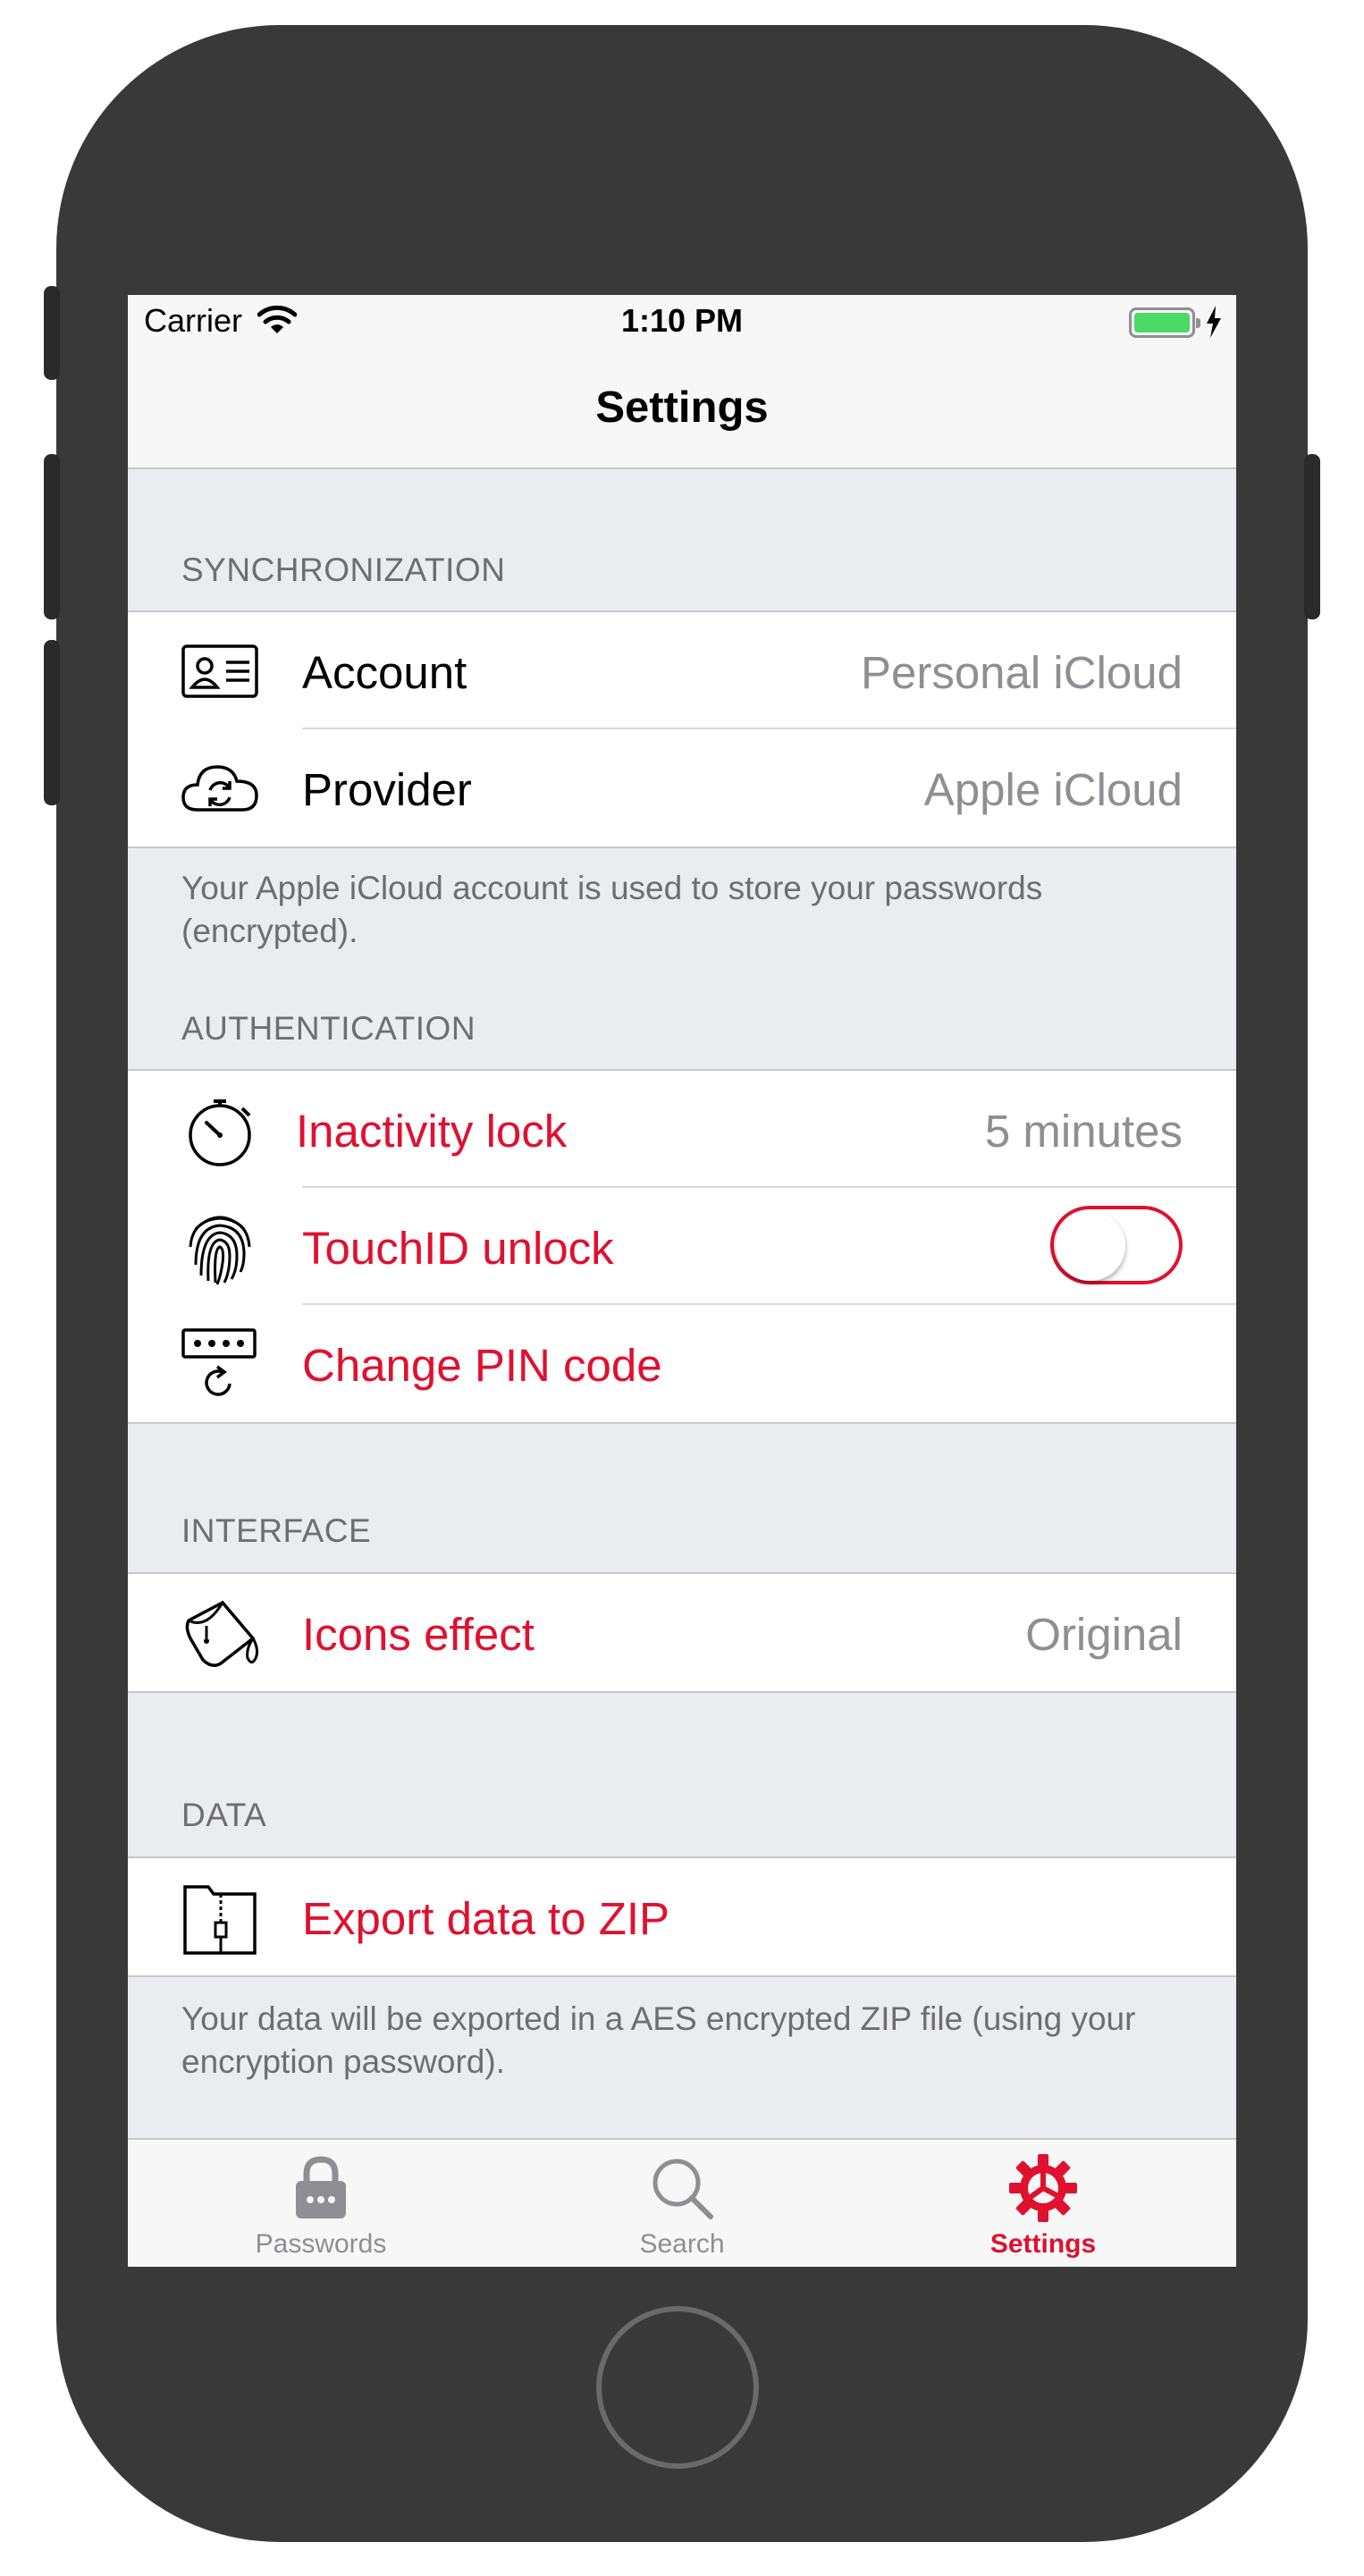  Describe the element at coordinates (682, 671) in the screenshot. I see `account-row: Account Personal iCloud` at that location.